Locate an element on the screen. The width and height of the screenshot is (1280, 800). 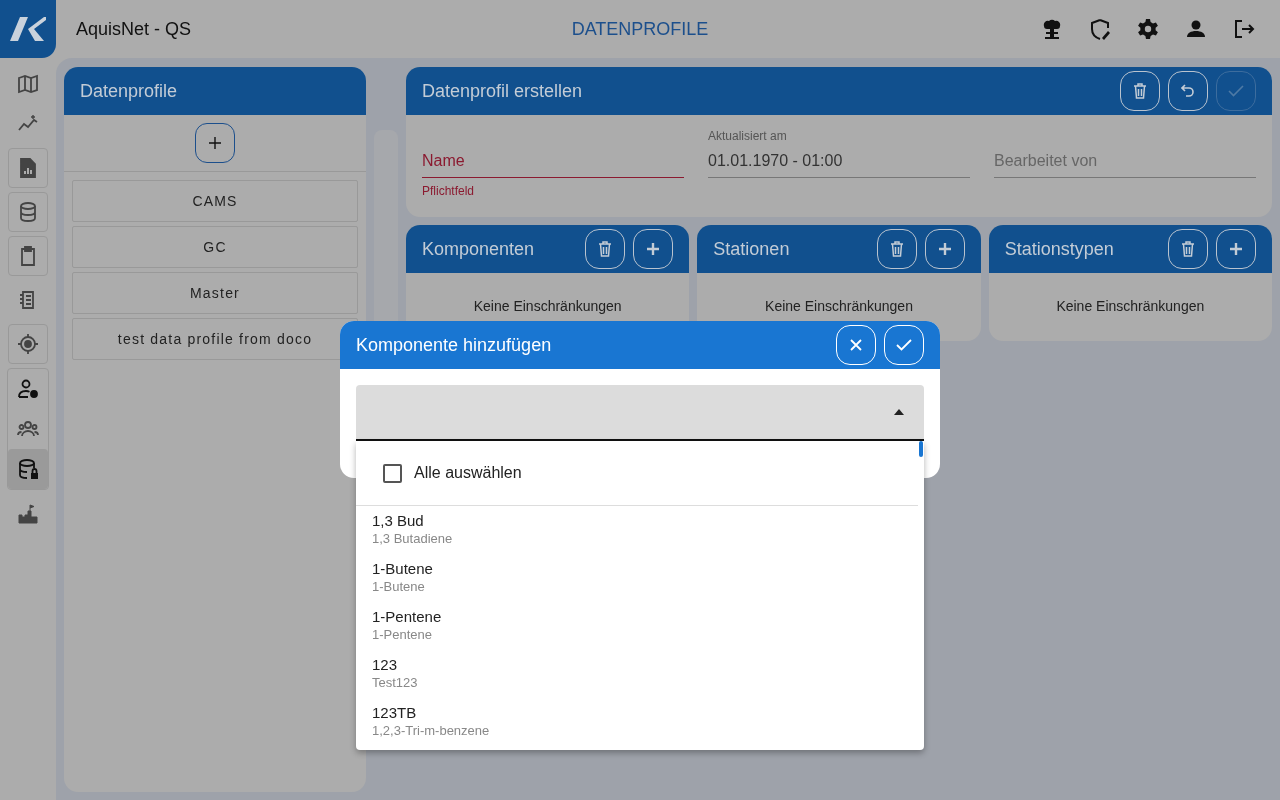
database-lock-nav-icon is located at coordinates (28, 469).